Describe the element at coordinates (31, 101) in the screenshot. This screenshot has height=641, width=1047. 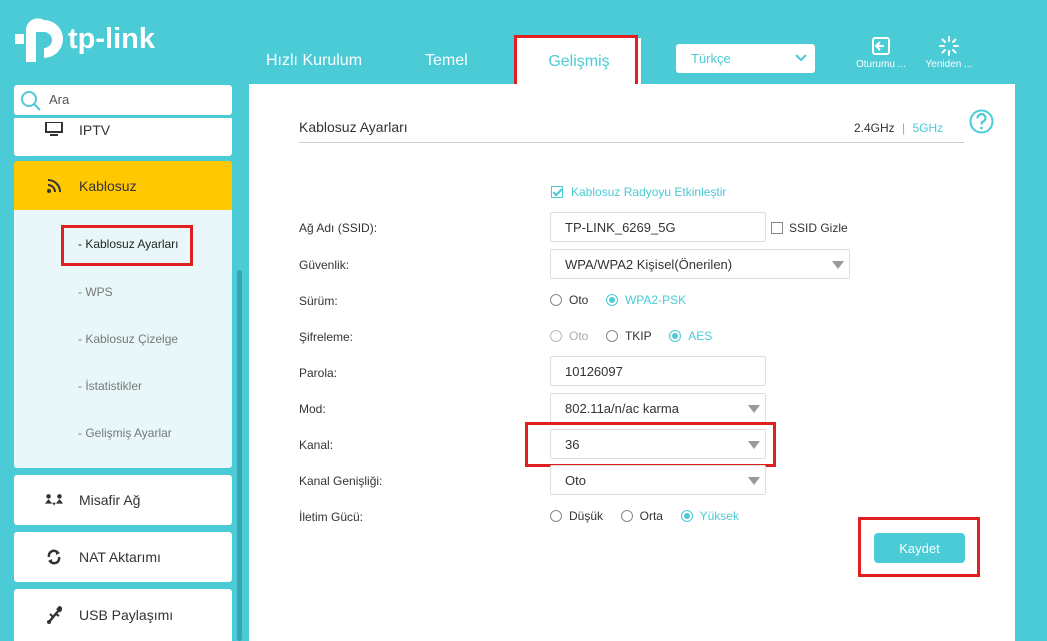
I see `search-icon` at that location.